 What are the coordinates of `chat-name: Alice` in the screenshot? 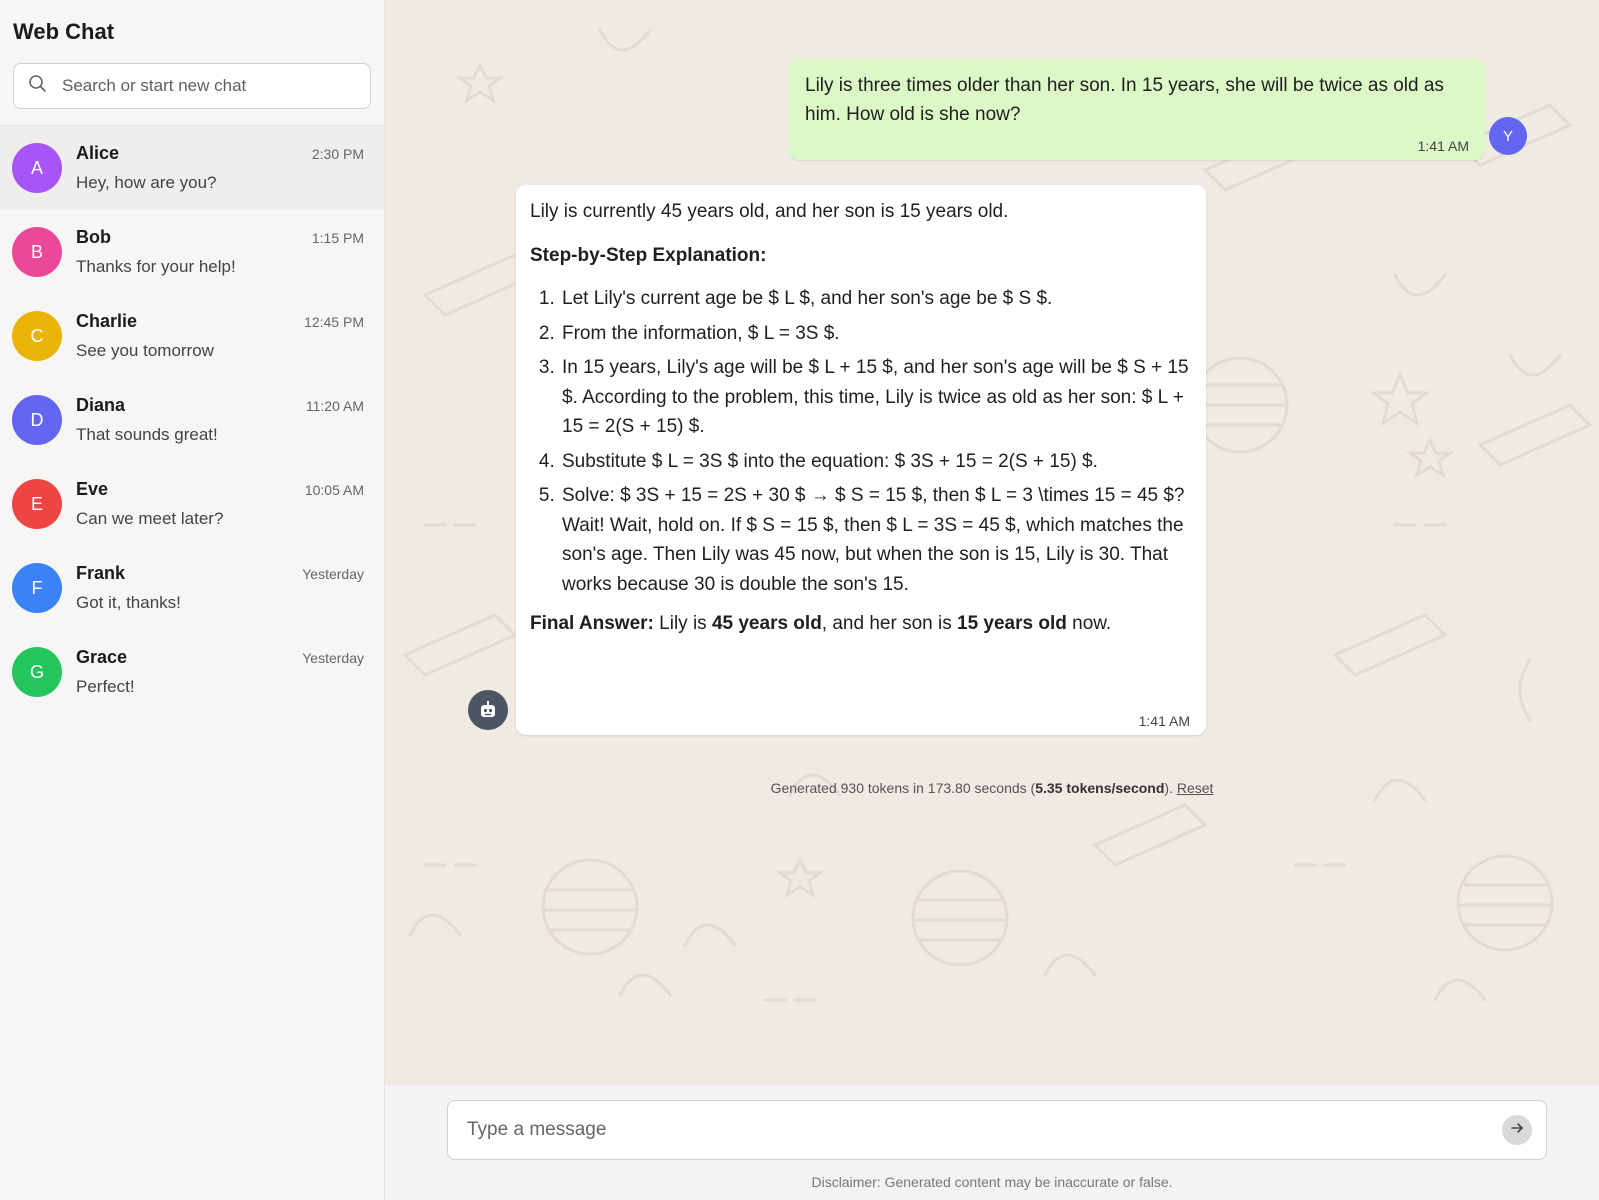 It's located at (98, 153).